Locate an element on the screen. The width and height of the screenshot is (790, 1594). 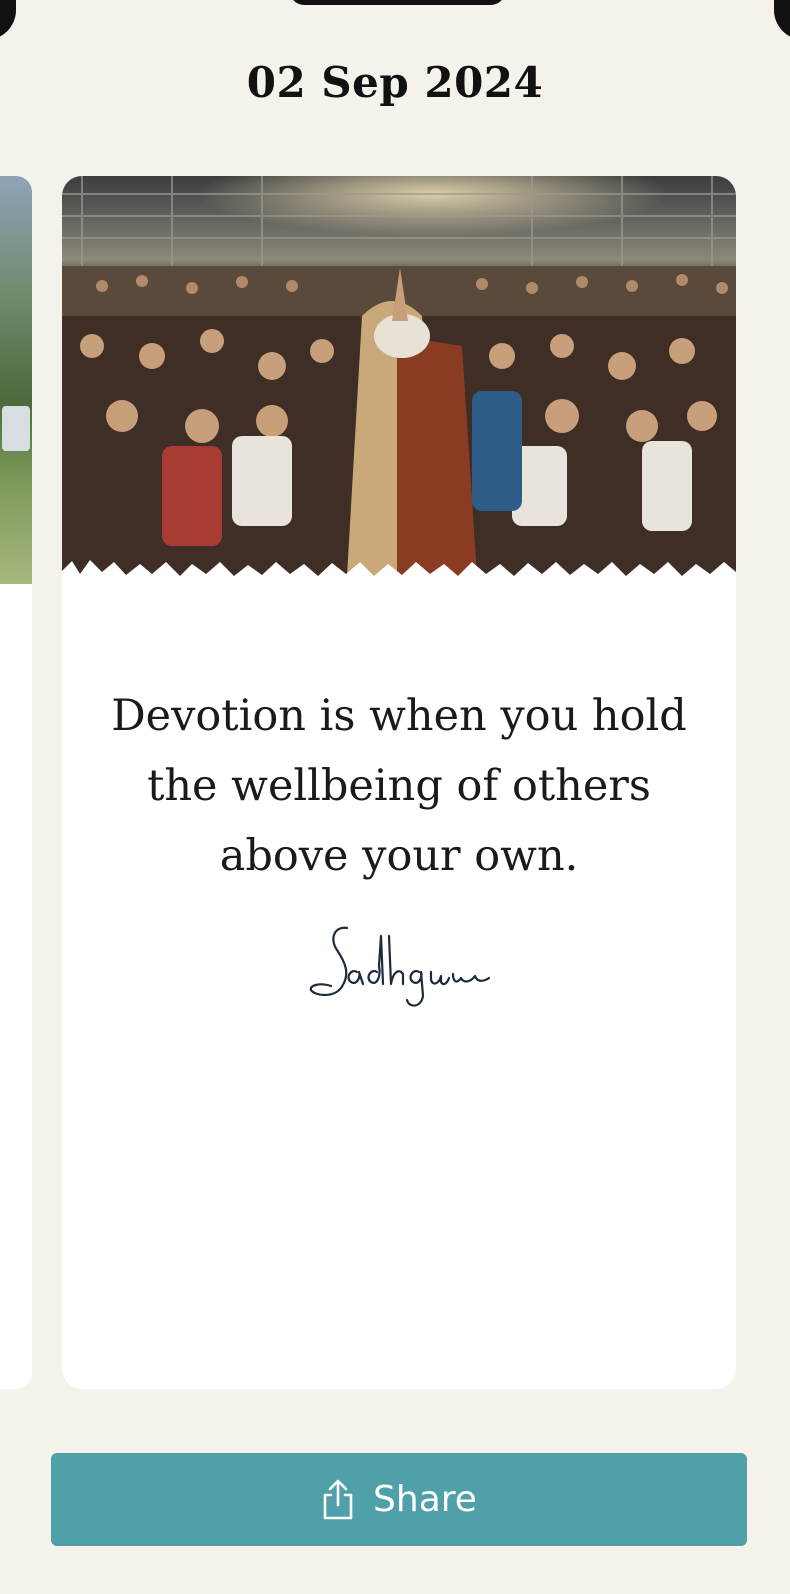
share-button-label: Share is located at coordinates (425, 1499).